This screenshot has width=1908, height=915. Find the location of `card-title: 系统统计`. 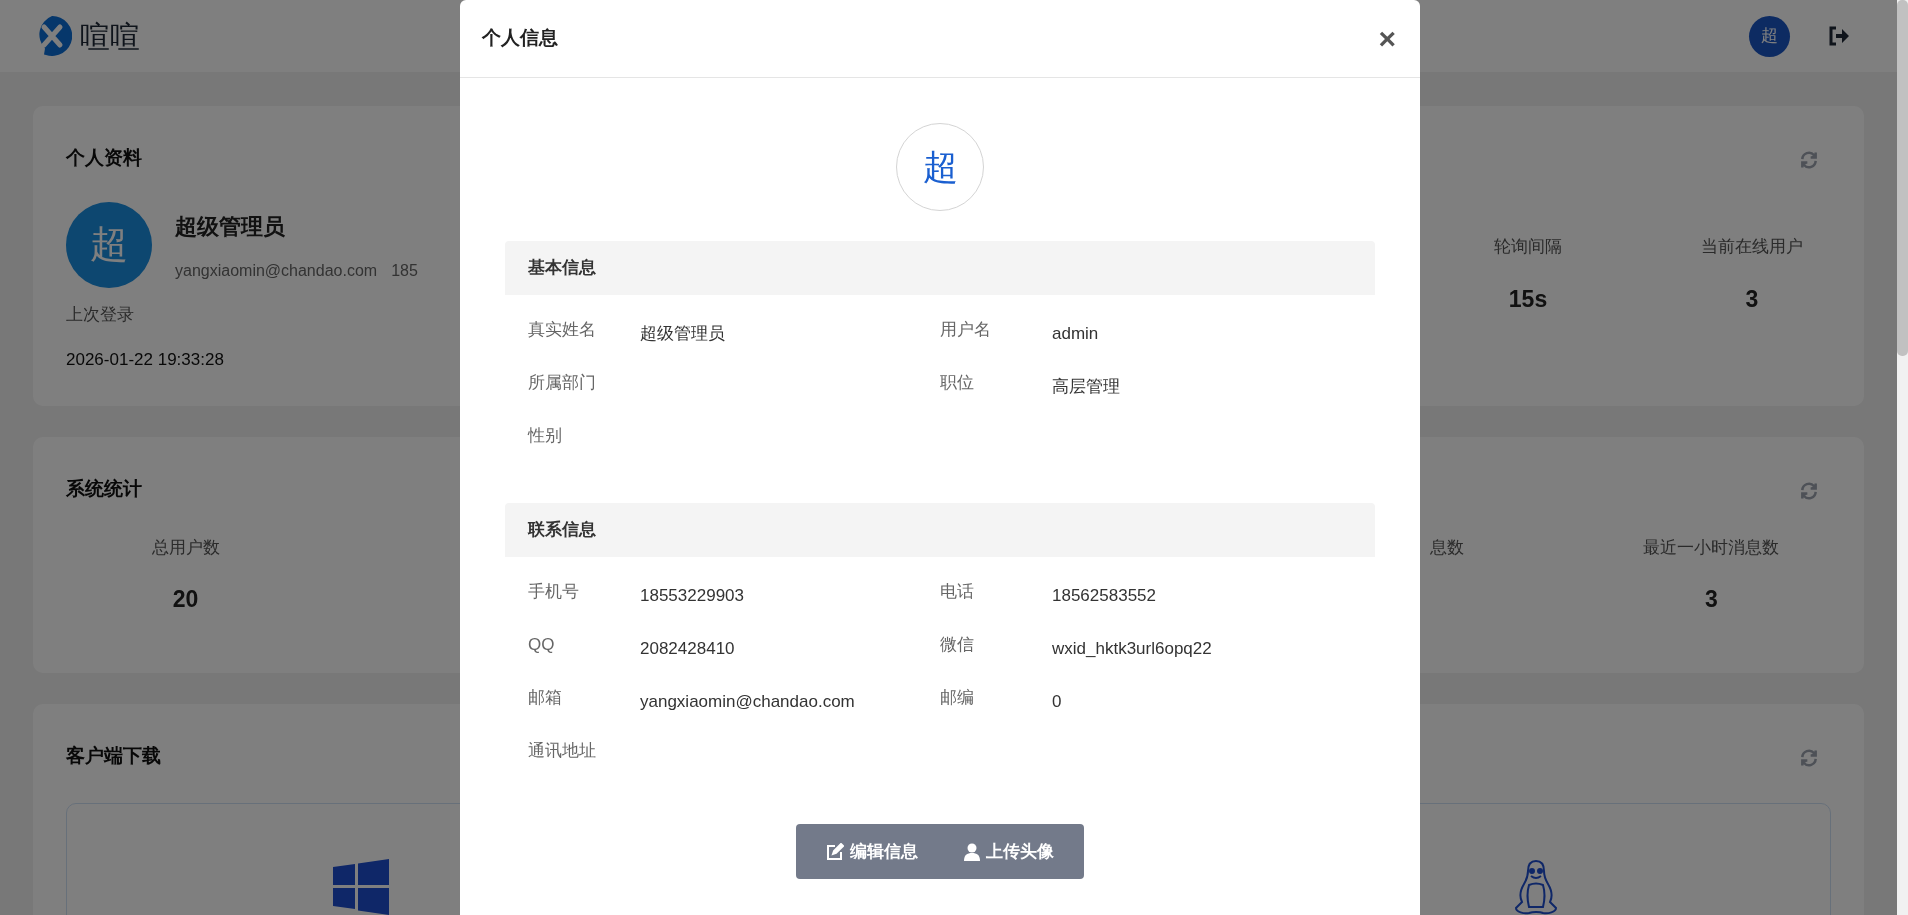

card-title: 系统统计 is located at coordinates (104, 489).